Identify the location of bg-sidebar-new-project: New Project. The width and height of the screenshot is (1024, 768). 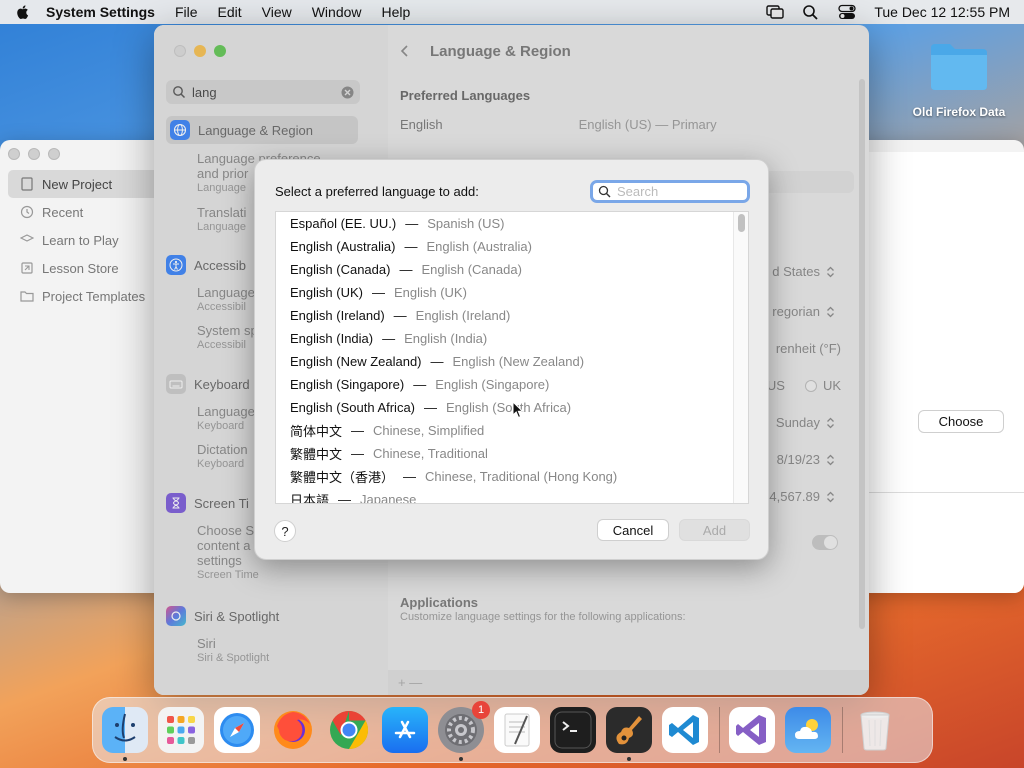
(85, 184).